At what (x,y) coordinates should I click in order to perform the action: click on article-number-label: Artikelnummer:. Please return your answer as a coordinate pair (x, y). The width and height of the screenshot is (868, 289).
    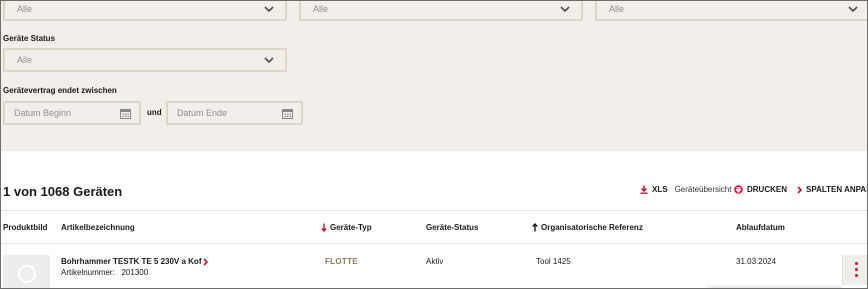
    Looking at the image, I should click on (88, 272).